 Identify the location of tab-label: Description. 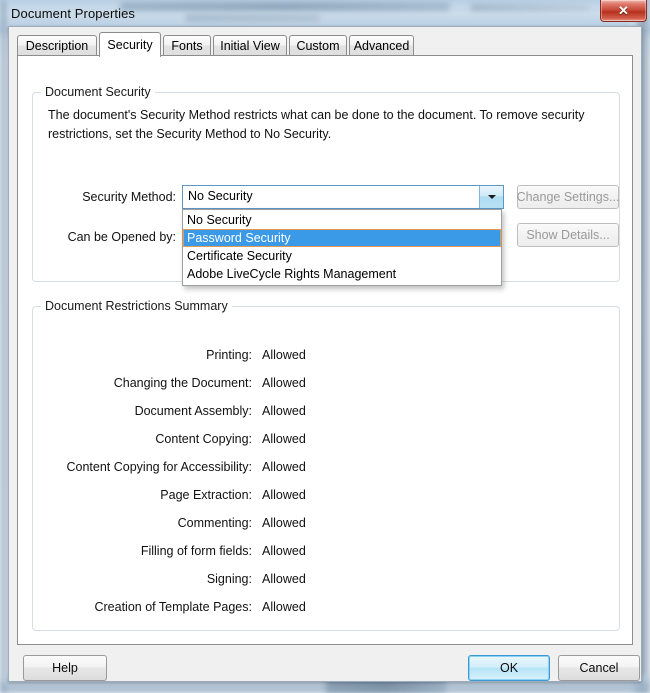
(57, 46).